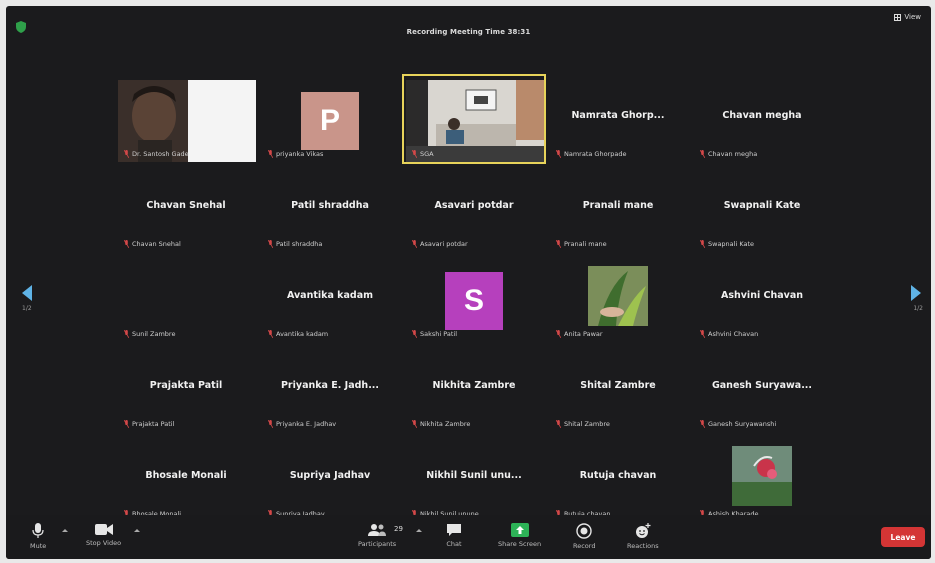 The height and width of the screenshot is (563, 935). I want to click on participant-name-label: Dr. Santosh Gade, so click(189, 154).